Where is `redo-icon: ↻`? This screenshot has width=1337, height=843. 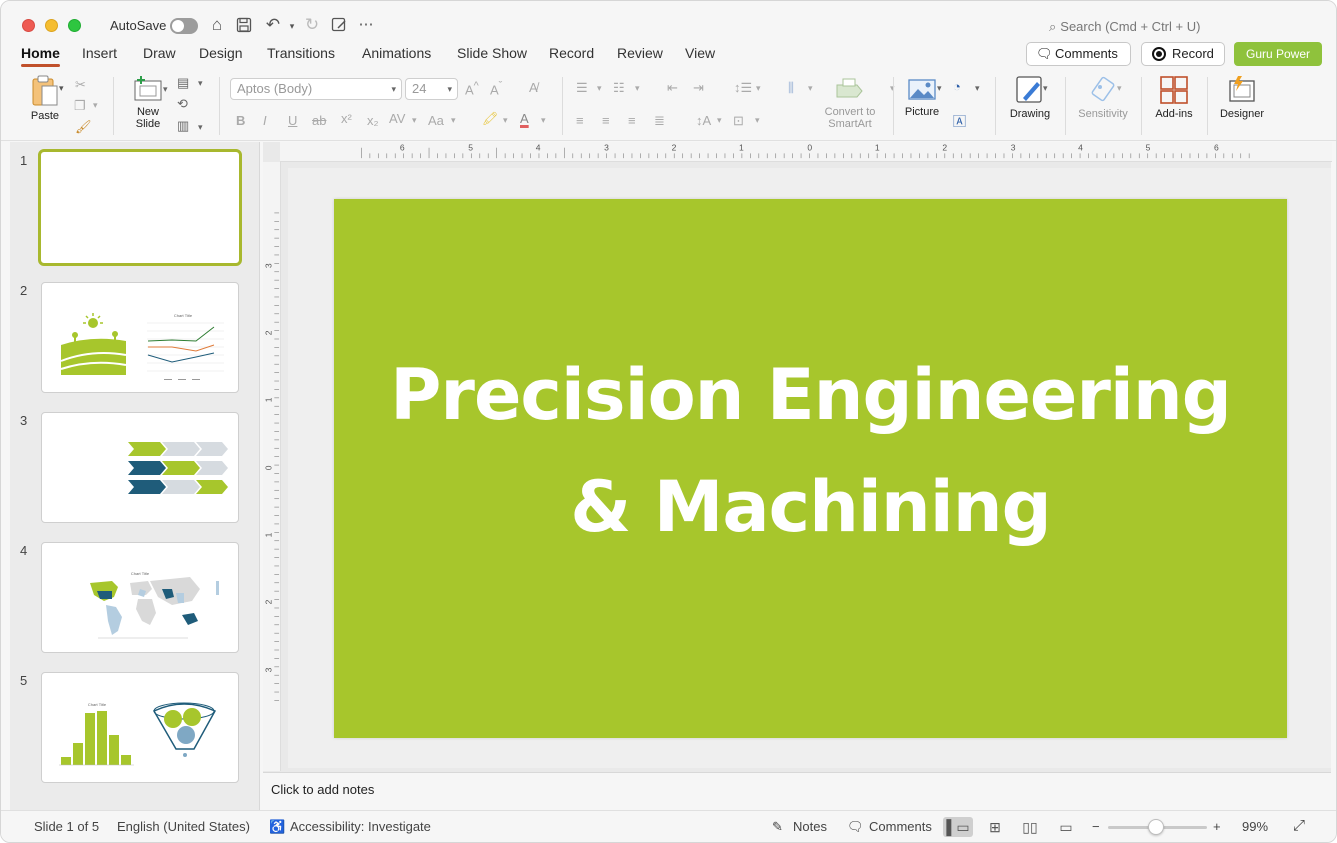 redo-icon: ↻ is located at coordinates (312, 25).